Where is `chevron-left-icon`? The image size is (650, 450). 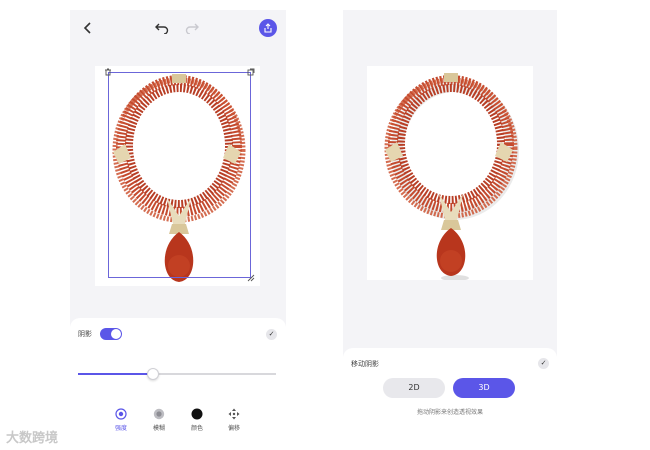
chevron-left-icon is located at coordinates (87, 28).